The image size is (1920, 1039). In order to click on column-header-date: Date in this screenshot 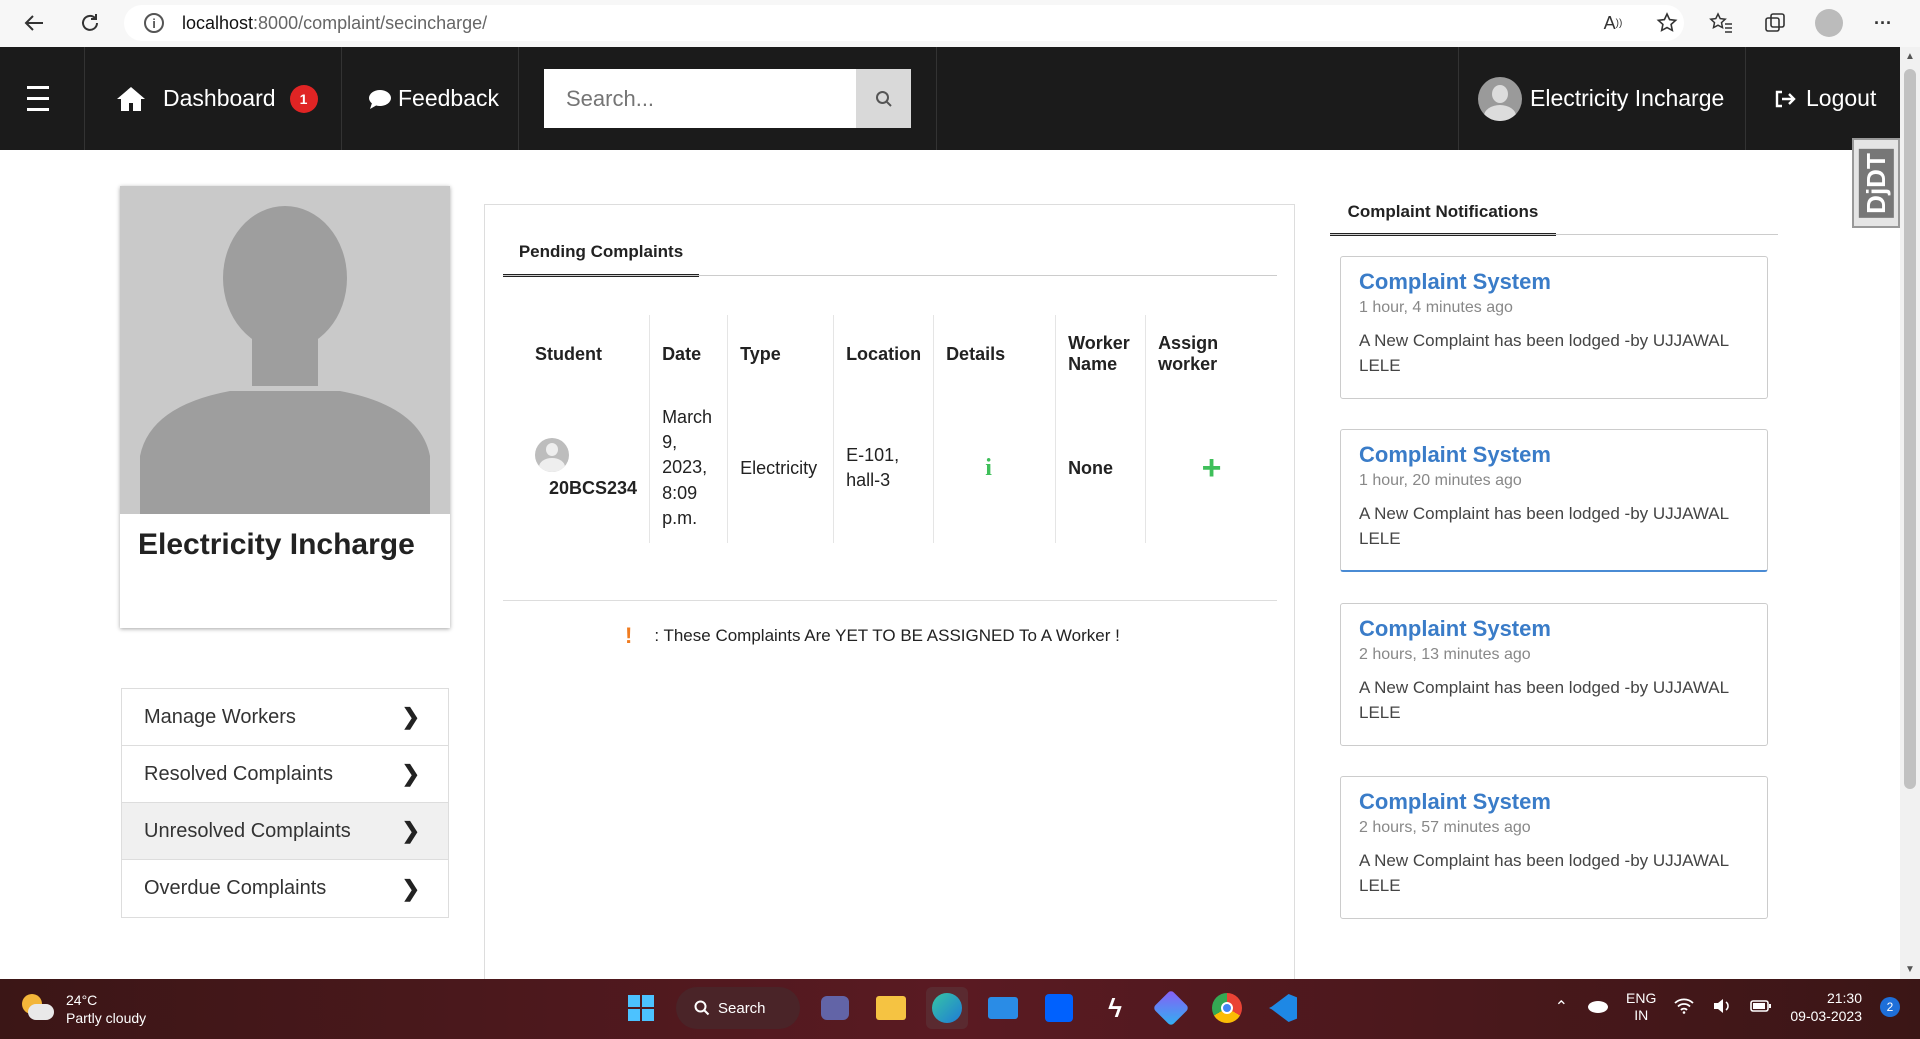, I will do `click(688, 354)`.